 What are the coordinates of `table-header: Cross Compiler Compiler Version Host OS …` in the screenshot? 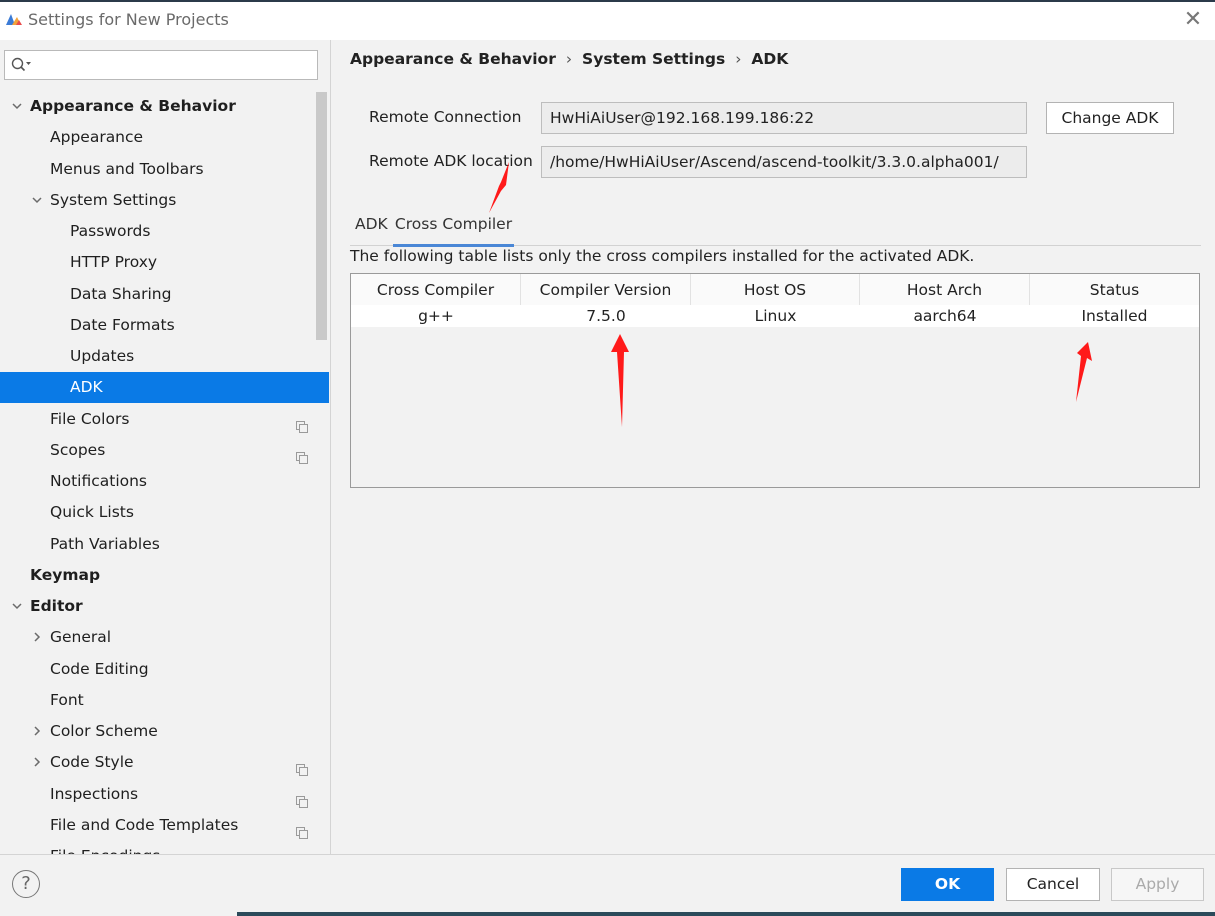 It's located at (775, 290).